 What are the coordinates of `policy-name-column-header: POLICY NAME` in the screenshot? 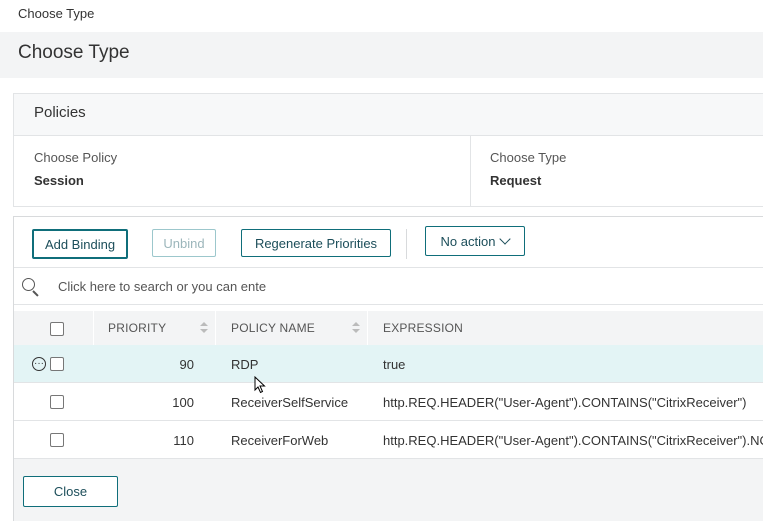 It's located at (291, 328).